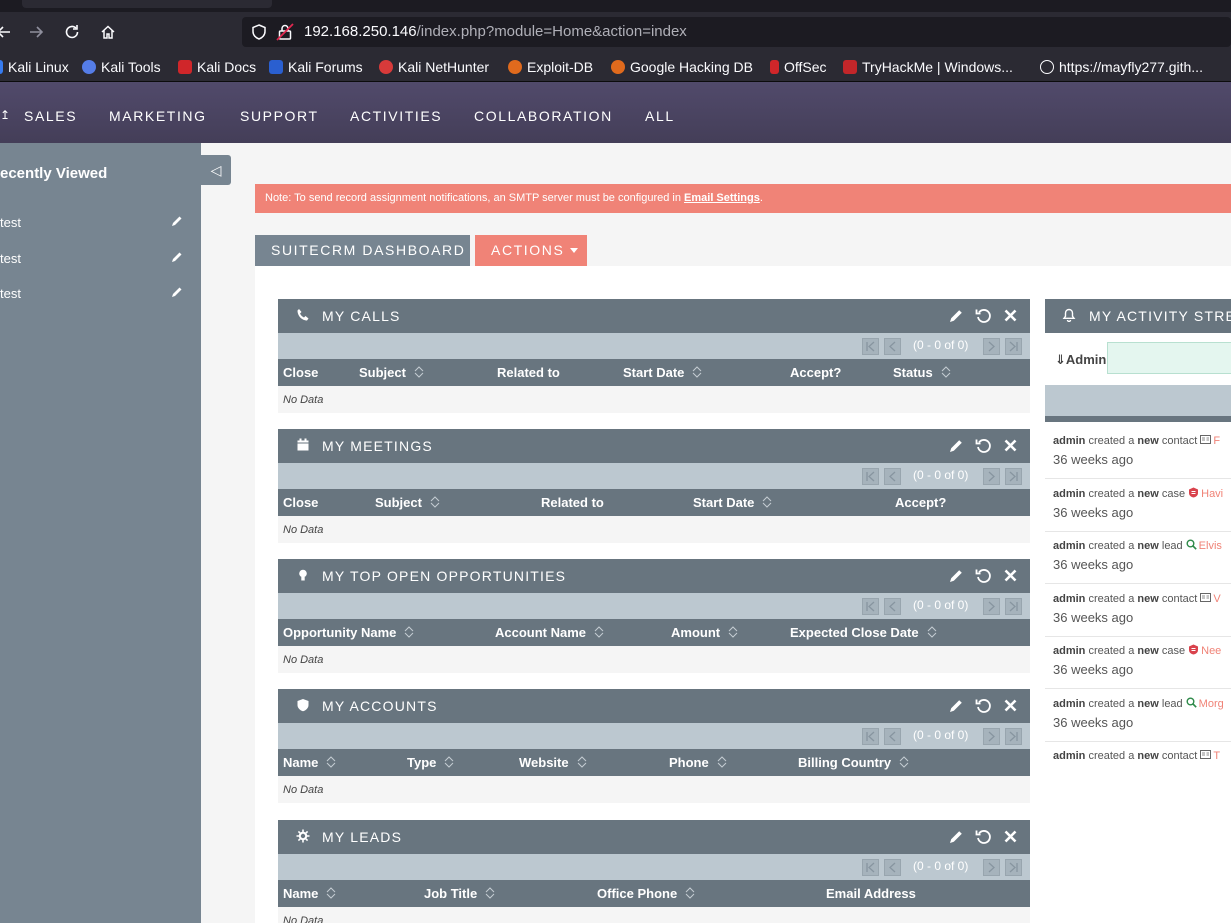 The width and height of the screenshot is (1231, 923). Describe the element at coordinates (646, 893) in the screenshot. I see `column-office-phone: Office Phone` at that location.